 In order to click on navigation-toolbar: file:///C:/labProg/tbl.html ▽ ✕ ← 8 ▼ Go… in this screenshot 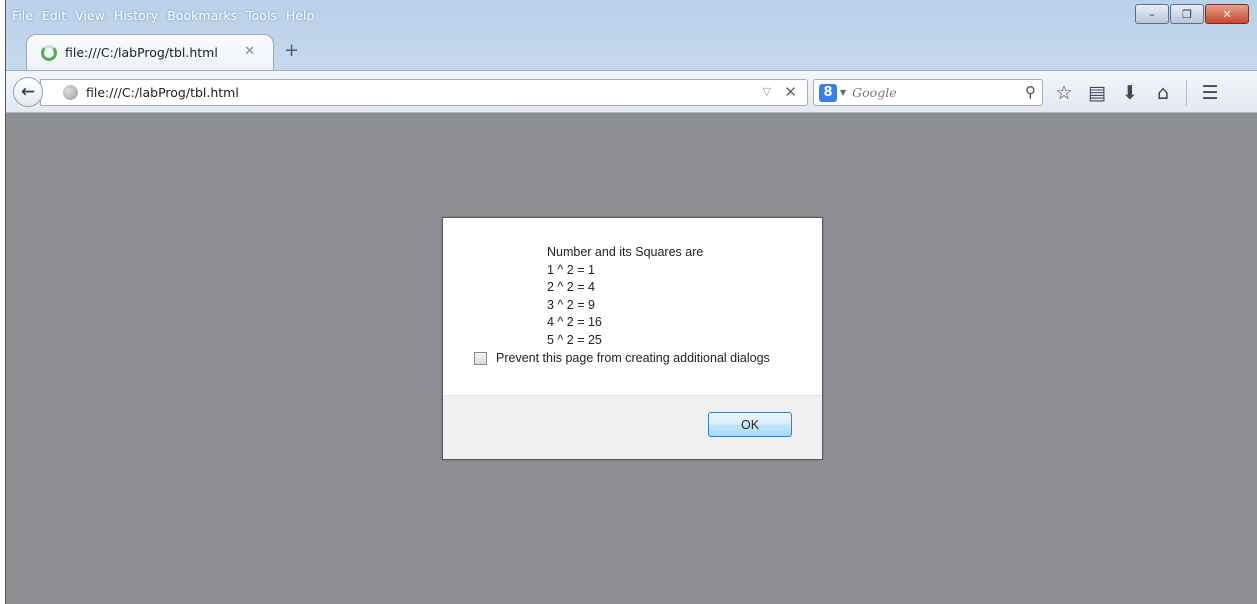, I will do `click(631, 91)`.